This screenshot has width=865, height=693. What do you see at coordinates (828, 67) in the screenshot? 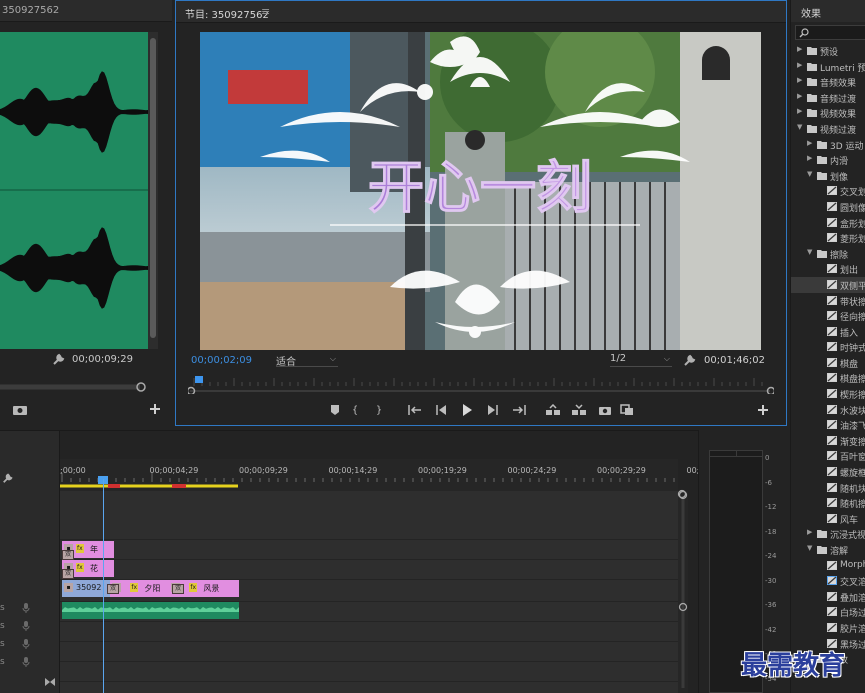
I see `effects-item: ▶ Lumetri 预设` at bounding box center [828, 67].